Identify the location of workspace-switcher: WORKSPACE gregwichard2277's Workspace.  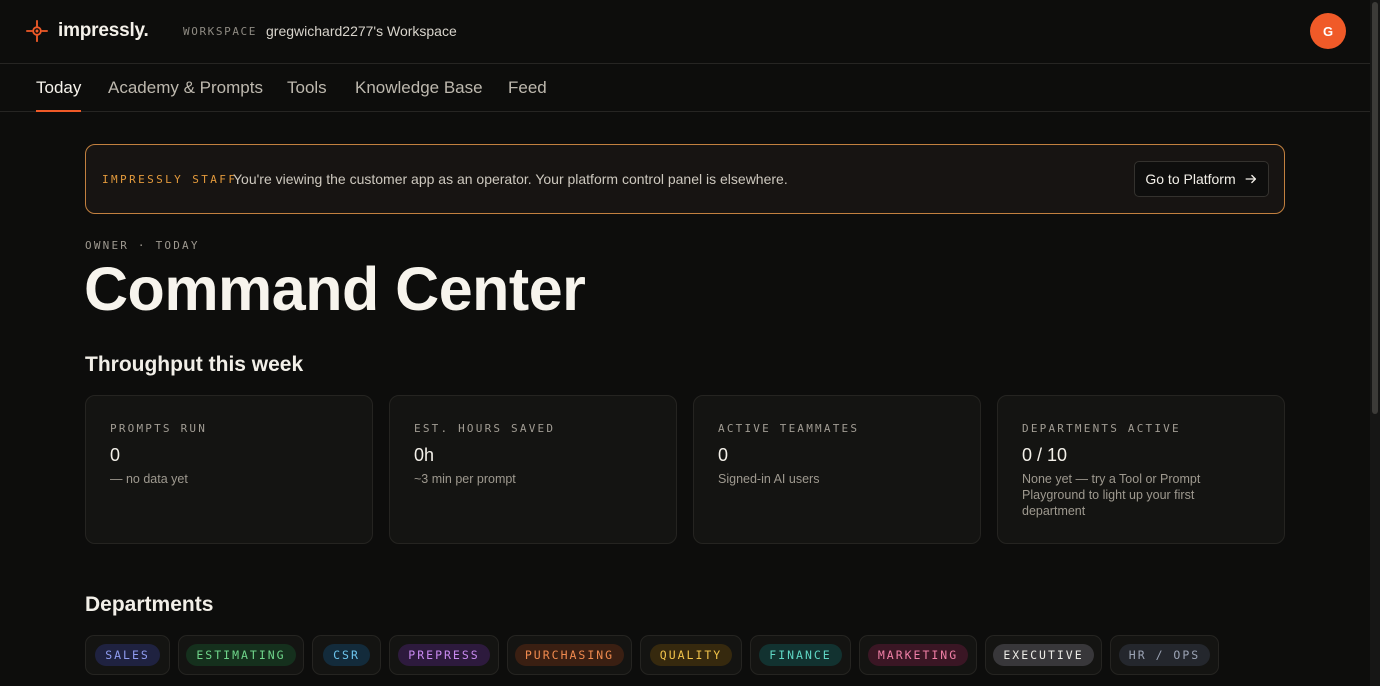
(320, 31).